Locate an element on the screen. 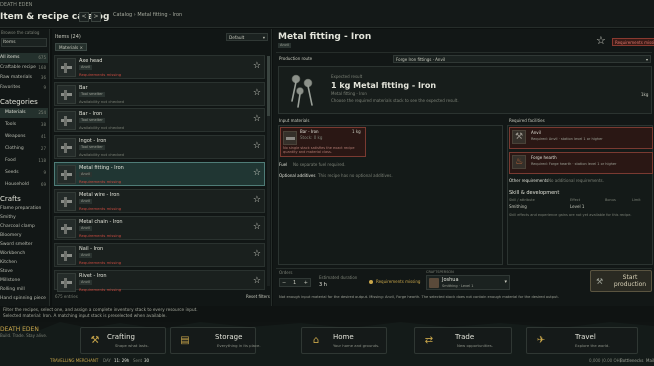 The width and height of the screenshot is (654, 366). sidebar-craft: Millstone is located at coordinates (24, 281).